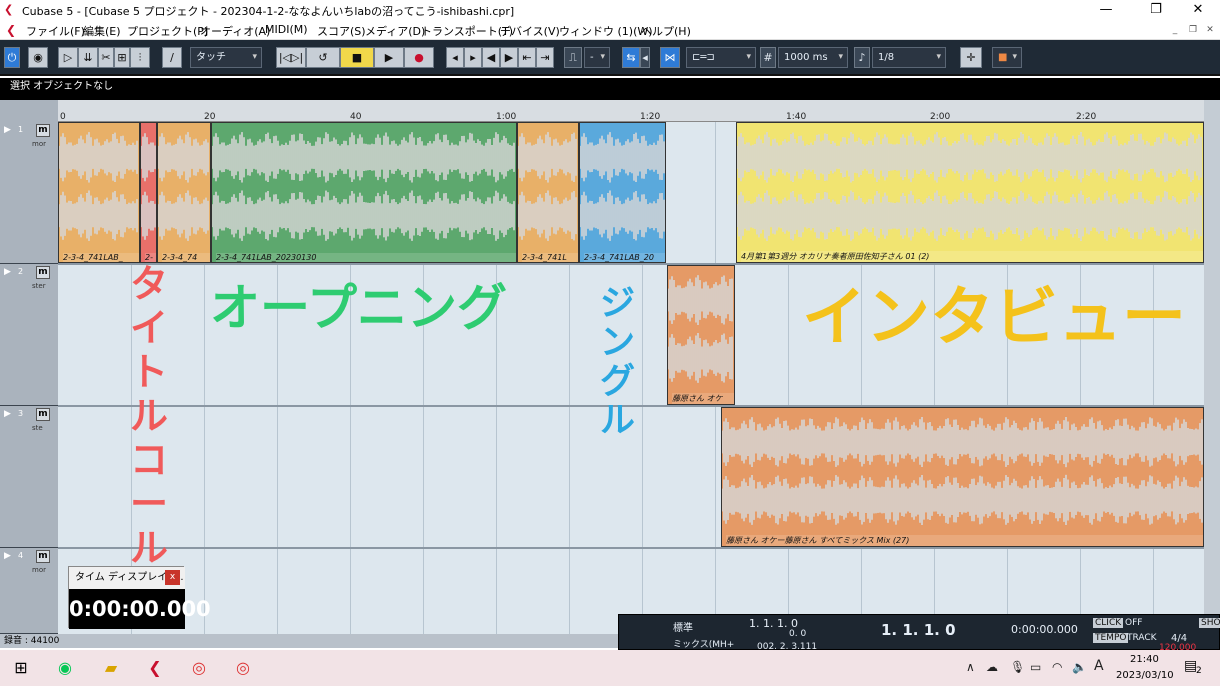 Image resolution: width=1220 pixels, height=686 pixels. I want to click on wifi-icon: ◠, so click(1057, 667).